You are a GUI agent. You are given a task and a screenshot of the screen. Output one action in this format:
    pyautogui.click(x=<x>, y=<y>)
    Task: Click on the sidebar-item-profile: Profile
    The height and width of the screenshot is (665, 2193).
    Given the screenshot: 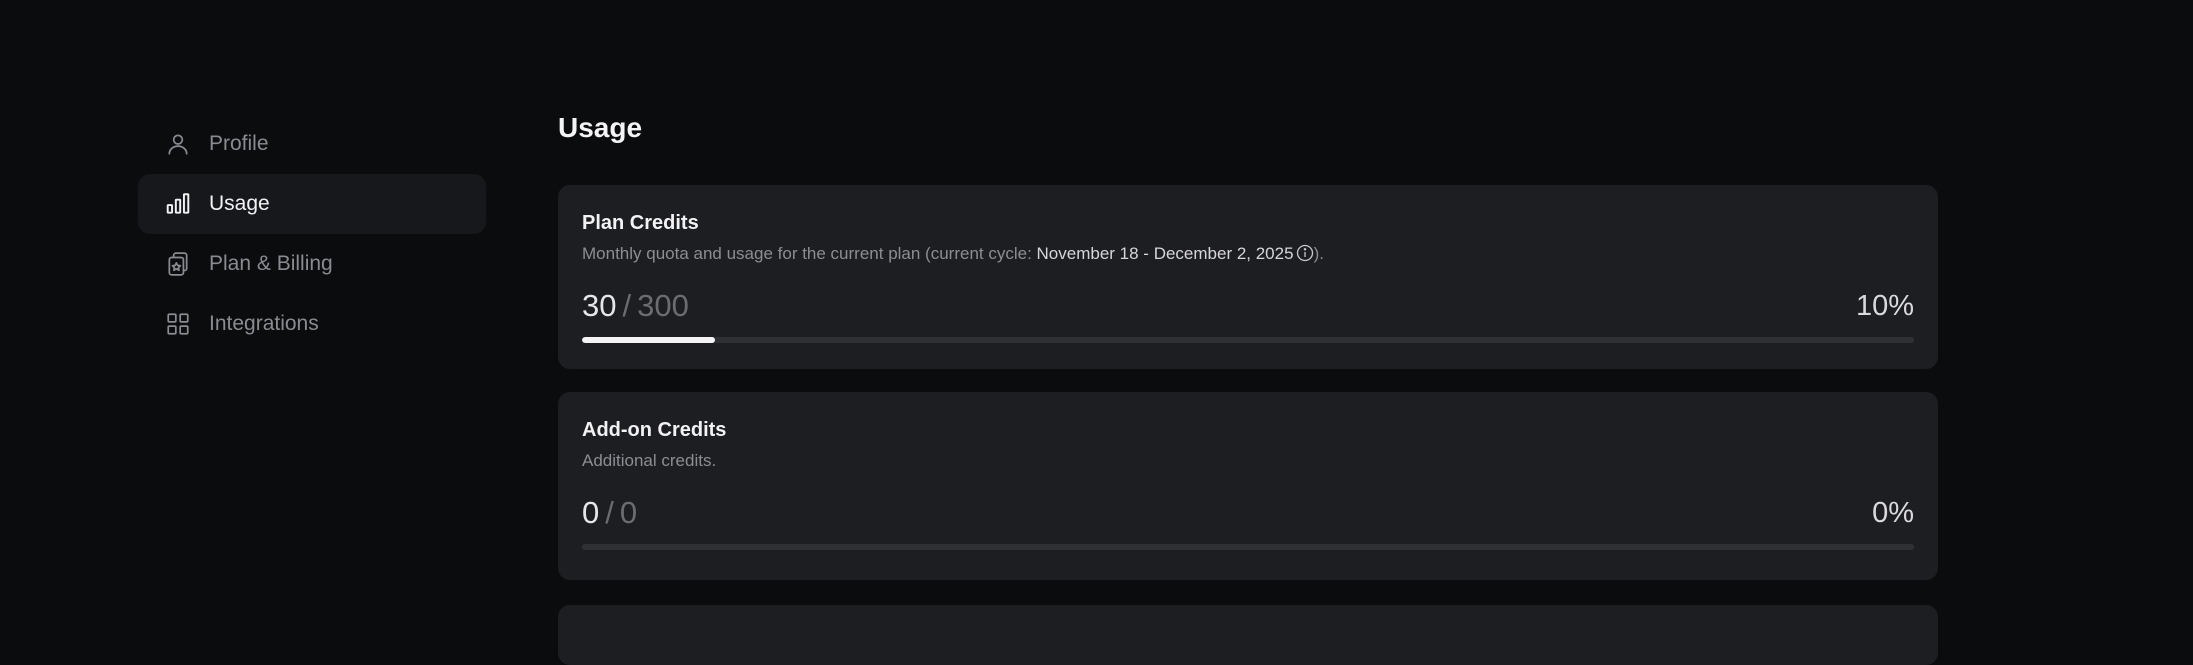 What is the action you would take?
    pyautogui.click(x=312, y=144)
    